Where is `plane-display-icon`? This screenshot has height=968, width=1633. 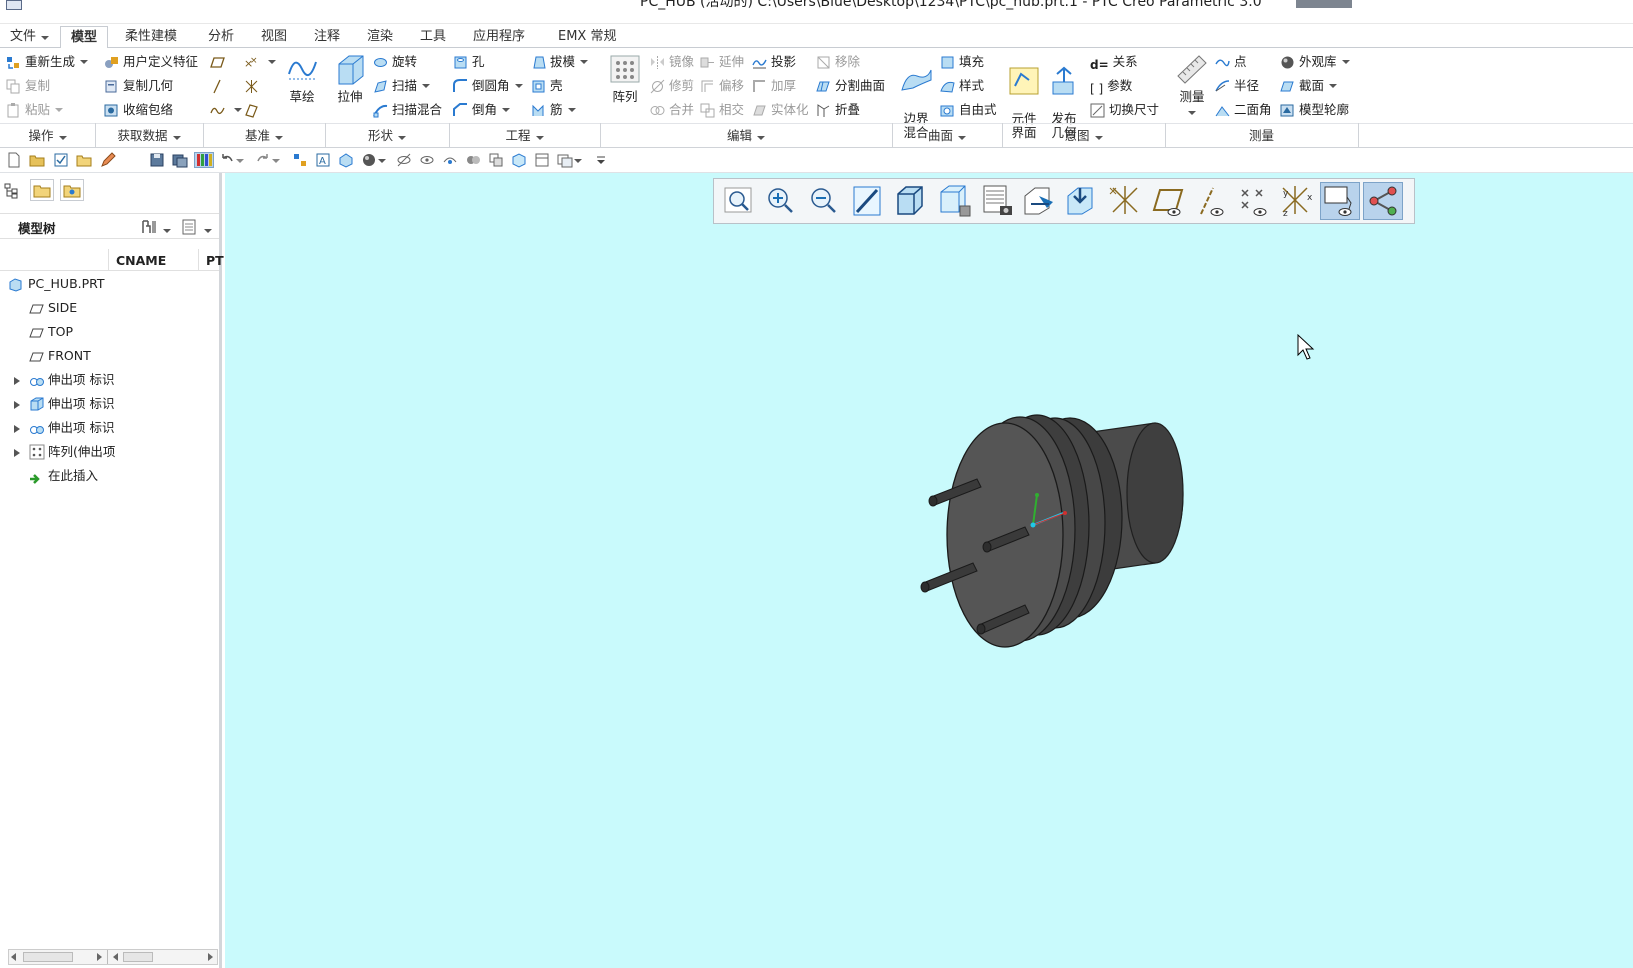
plane-display-icon is located at coordinates (1168, 201).